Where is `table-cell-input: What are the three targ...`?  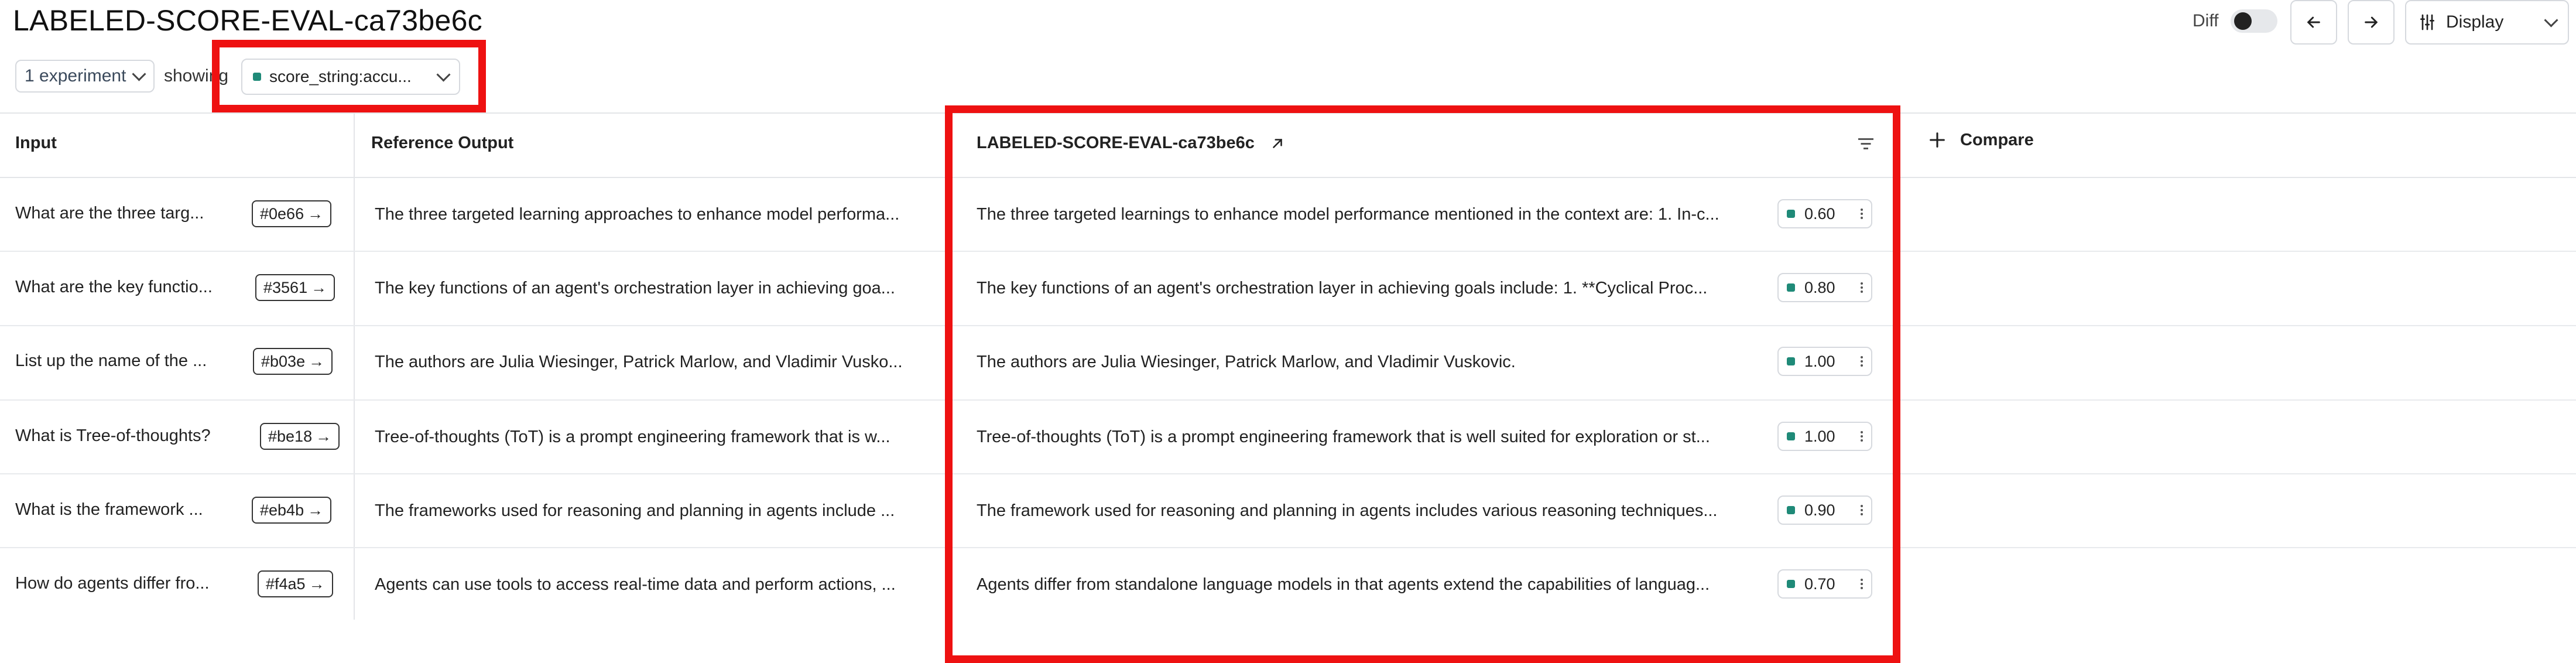 table-cell-input: What are the three targ... is located at coordinates (117, 214).